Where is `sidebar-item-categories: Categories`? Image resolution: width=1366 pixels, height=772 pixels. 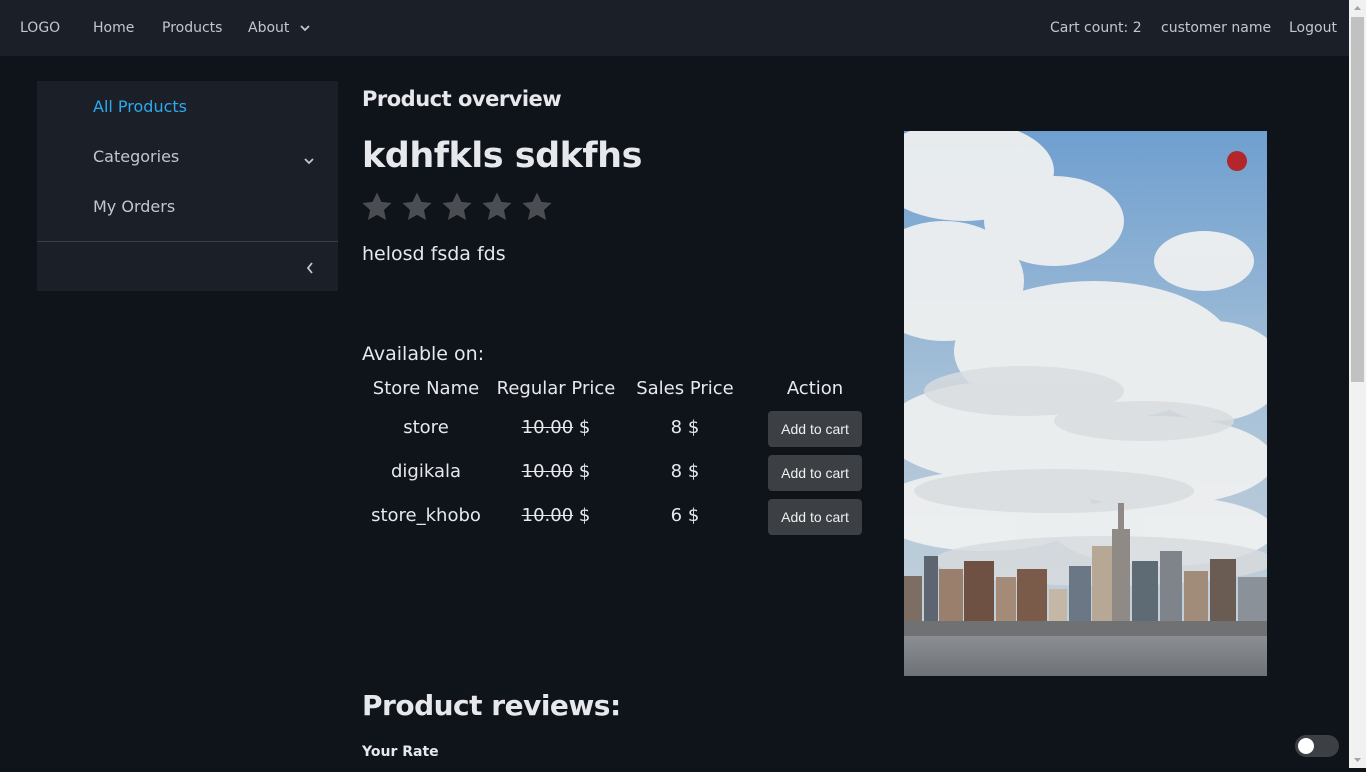
sidebar-item-categories: Categories is located at coordinates (136, 156).